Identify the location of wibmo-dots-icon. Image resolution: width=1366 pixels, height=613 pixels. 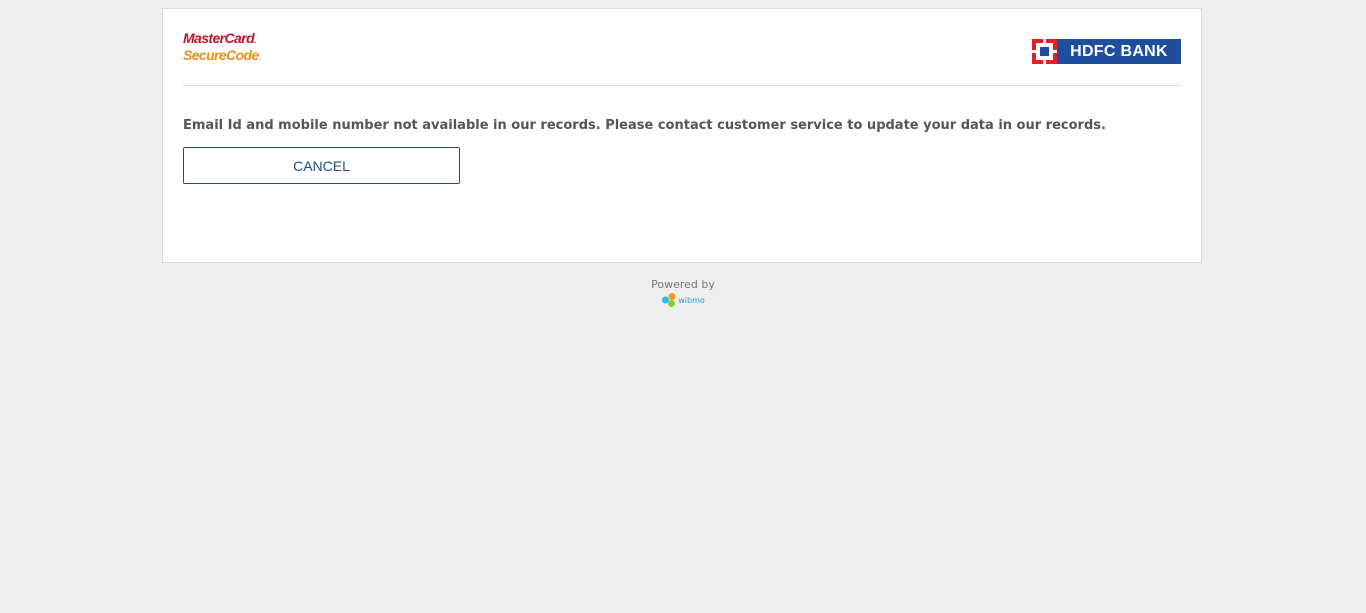
(669, 300).